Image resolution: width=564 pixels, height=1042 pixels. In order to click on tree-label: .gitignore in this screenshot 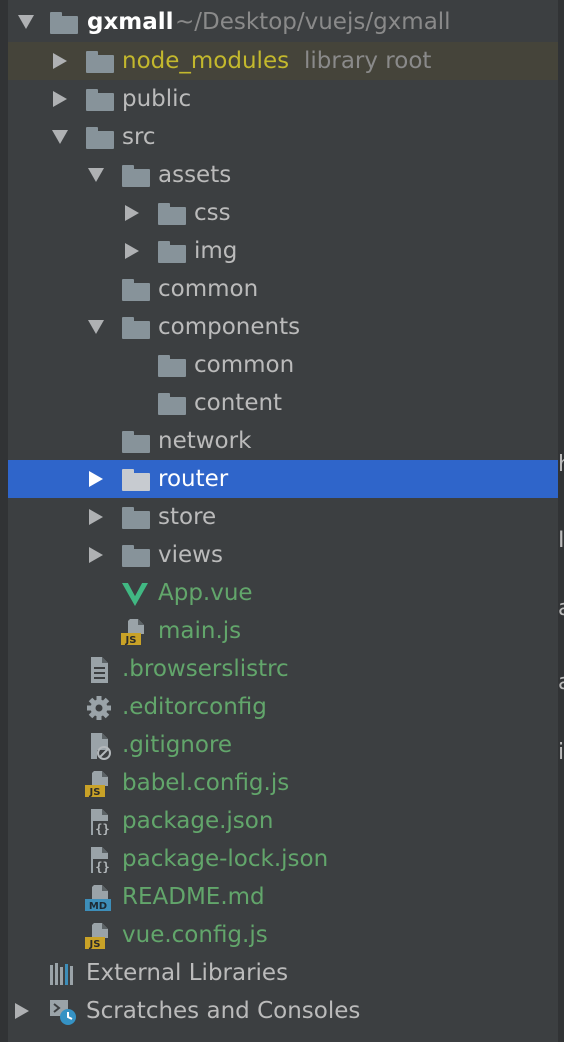, I will do `click(177, 745)`.